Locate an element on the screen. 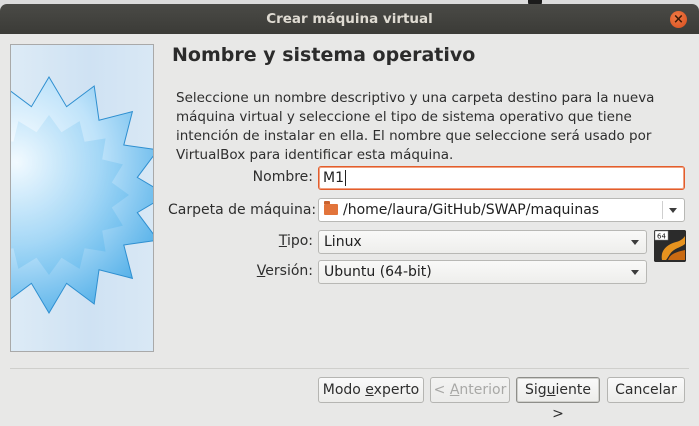  type-label-mnemonic: T is located at coordinates (282, 241).